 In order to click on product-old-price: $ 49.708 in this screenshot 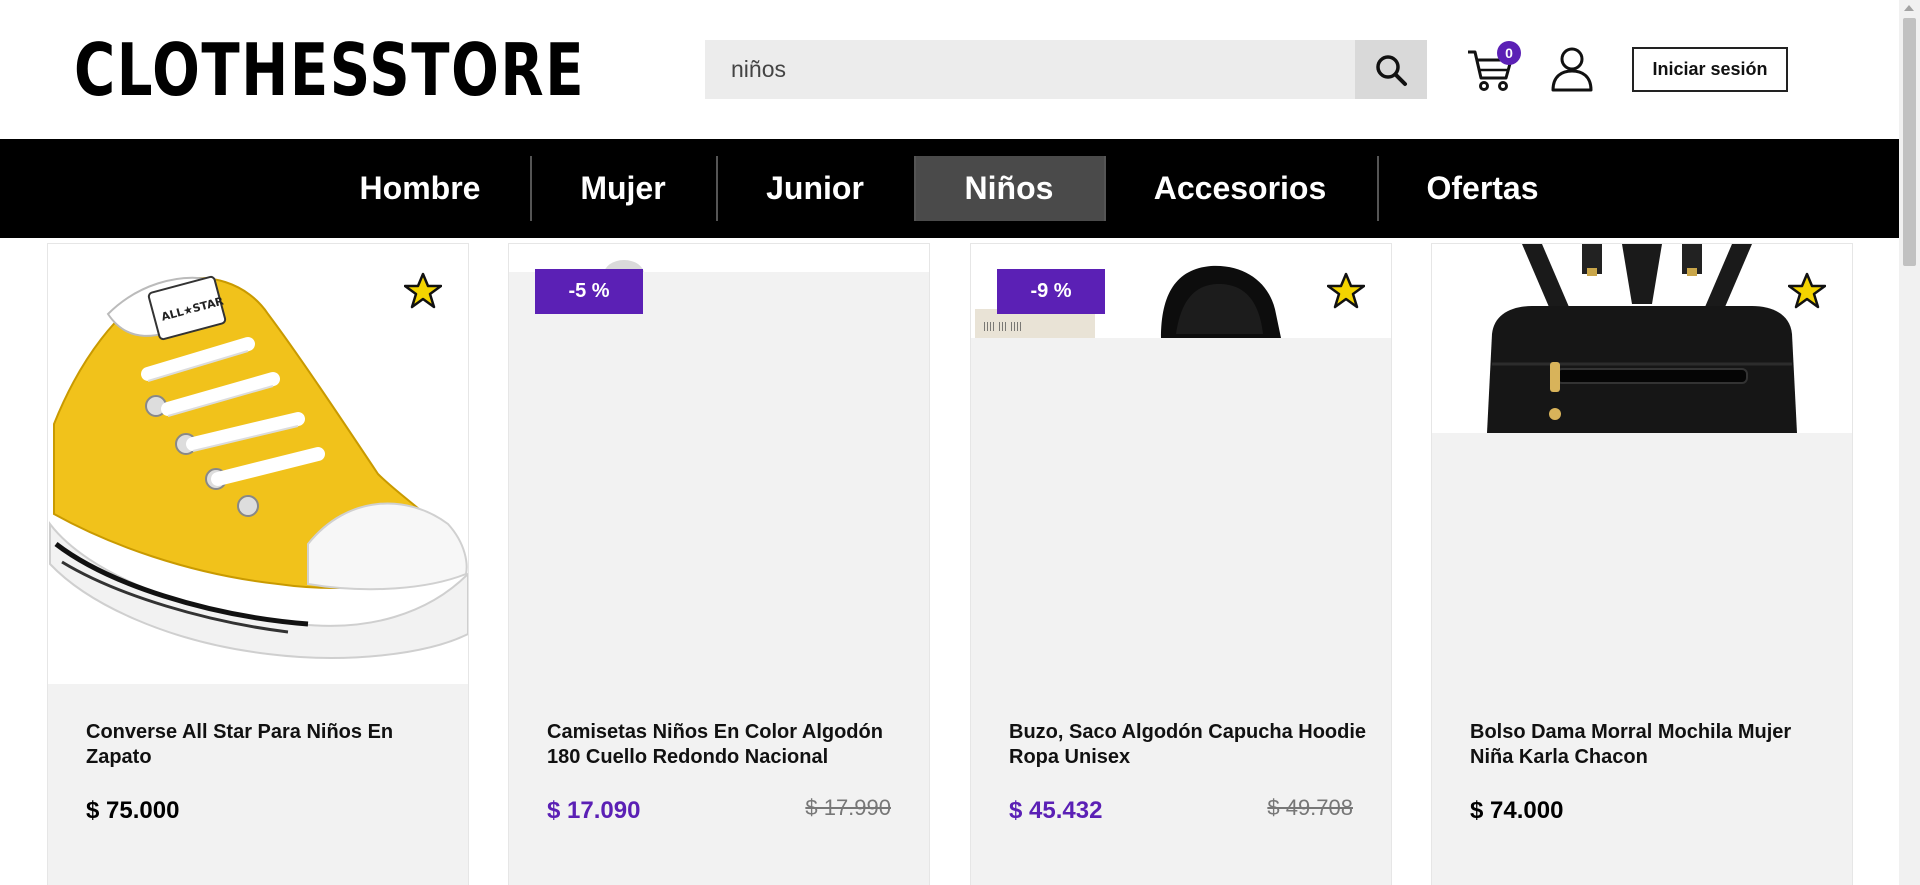, I will do `click(1310, 807)`.